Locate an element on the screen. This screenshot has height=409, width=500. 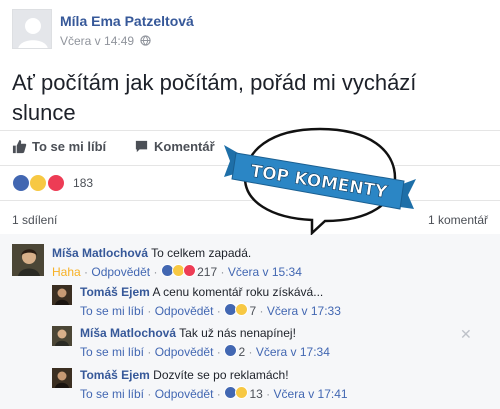
comment-3-text: Míša Matlochová Tak už nás nenapínej! is located at coordinates (188, 333).